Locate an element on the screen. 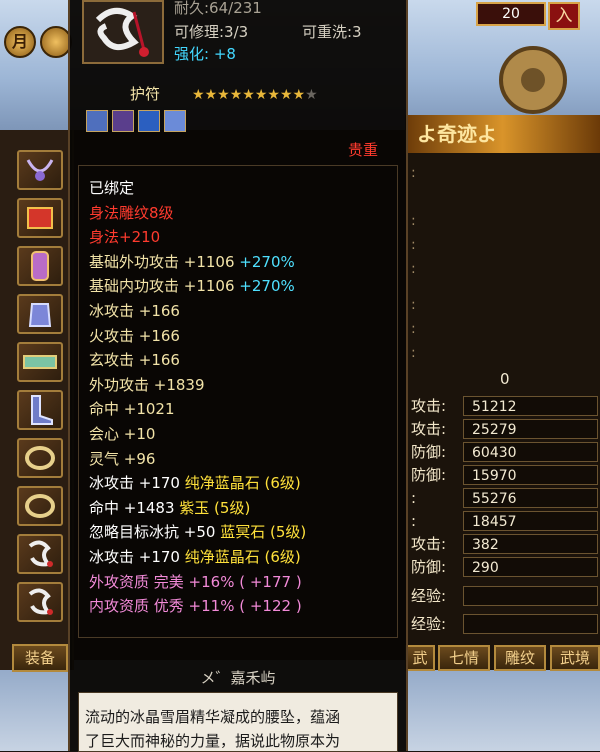  property-text: 基础外功攻击 +1106 is located at coordinates (162, 261).